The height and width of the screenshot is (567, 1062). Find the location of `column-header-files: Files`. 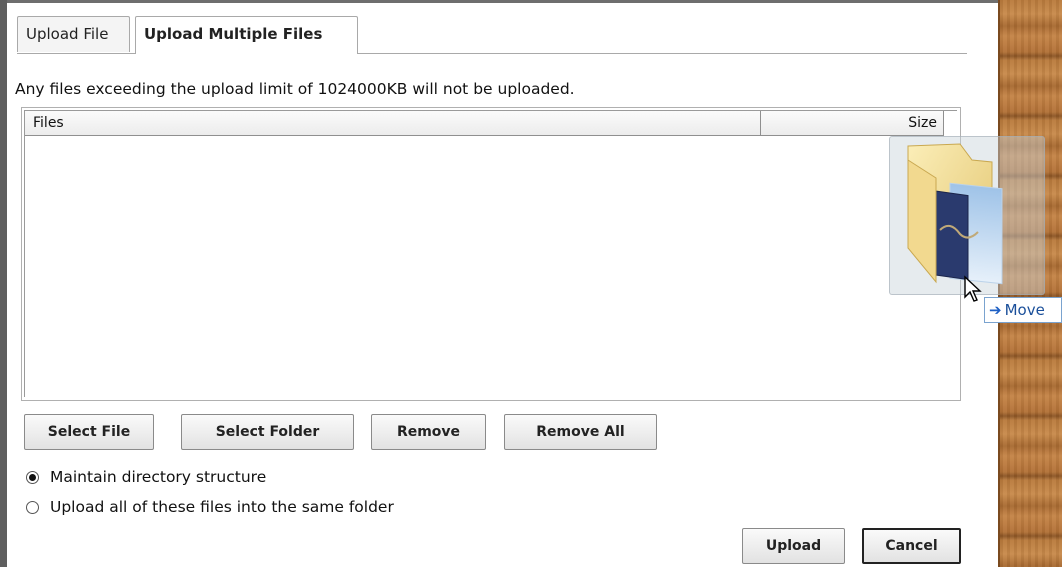

column-header-files: Files is located at coordinates (393, 123).